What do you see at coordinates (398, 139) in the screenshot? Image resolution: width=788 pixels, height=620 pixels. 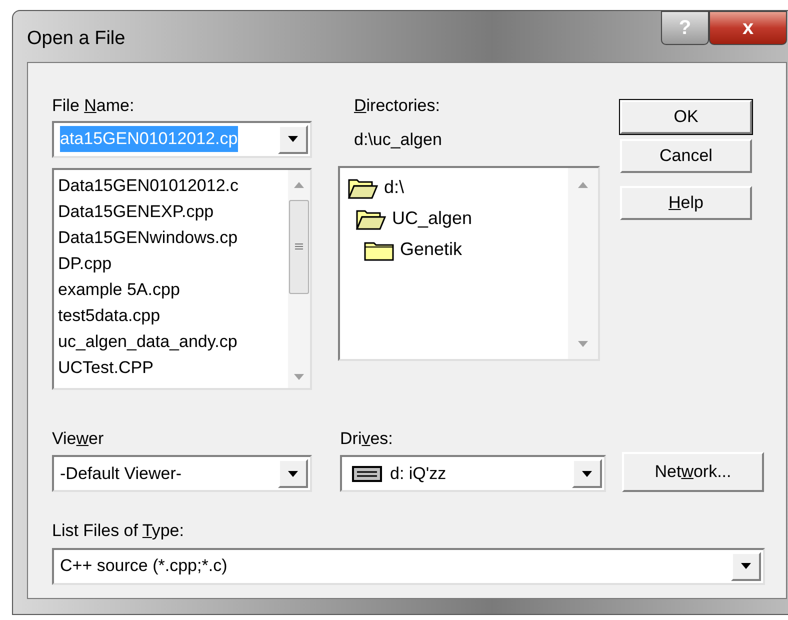 I see `directory-path: d:\uc_algen` at bounding box center [398, 139].